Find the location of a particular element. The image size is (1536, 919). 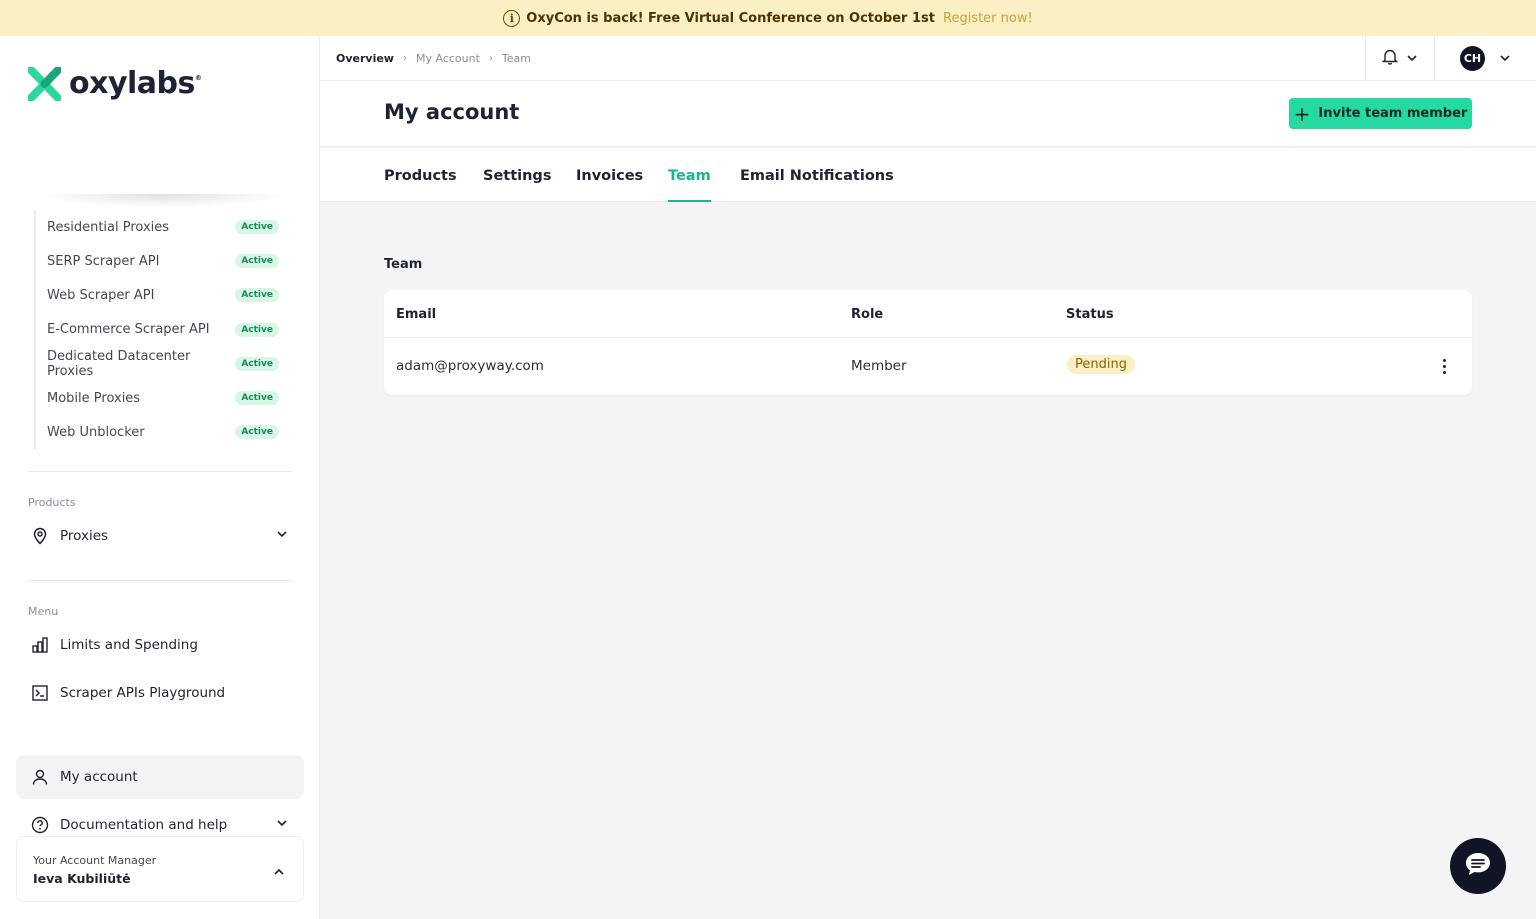

sidebar-item-my-account: My account is located at coordinates (160, 777).